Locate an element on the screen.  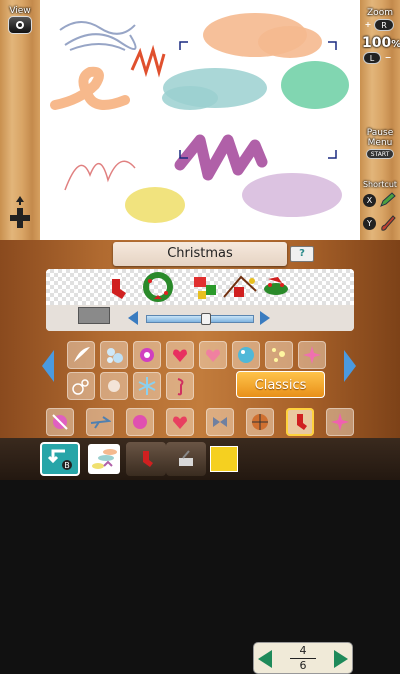
stamp-tile-bubbles is located at coordinates (114, 355).